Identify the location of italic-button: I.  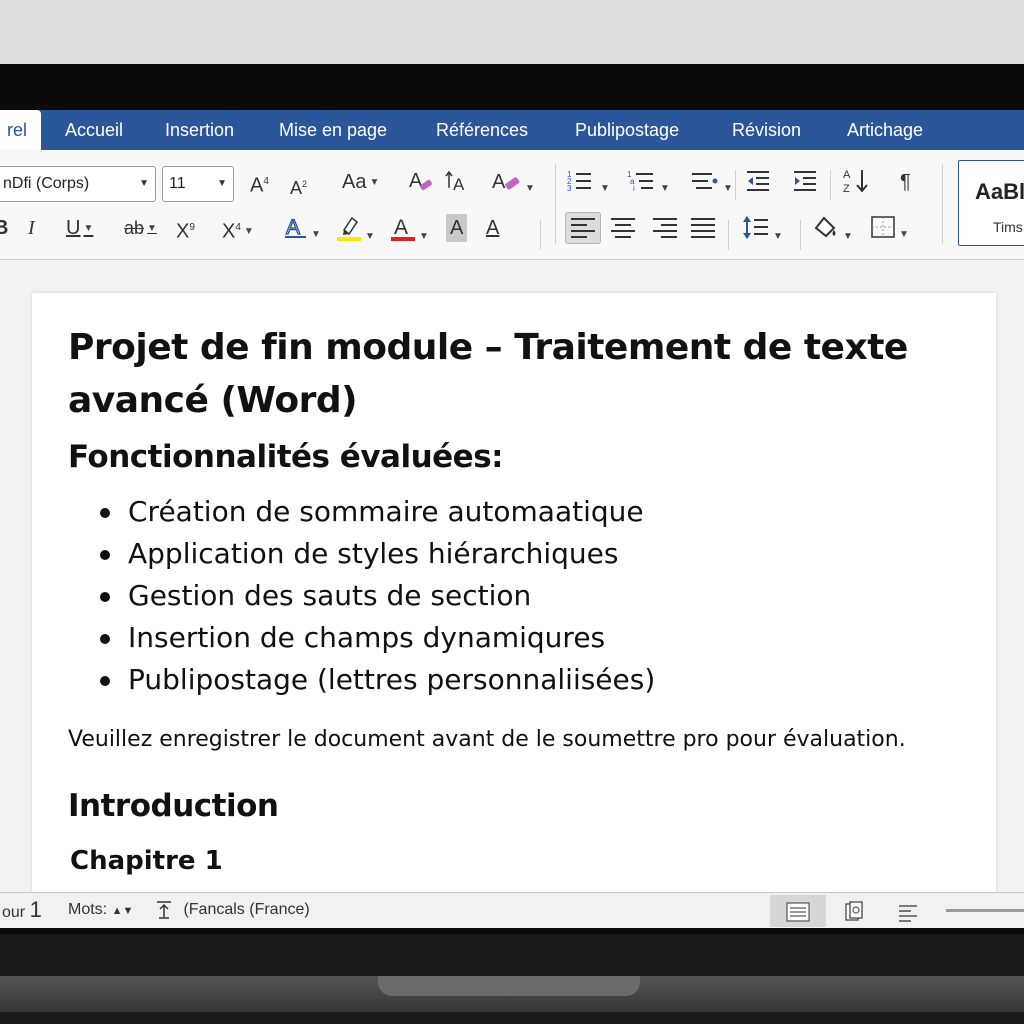
(31, 228).